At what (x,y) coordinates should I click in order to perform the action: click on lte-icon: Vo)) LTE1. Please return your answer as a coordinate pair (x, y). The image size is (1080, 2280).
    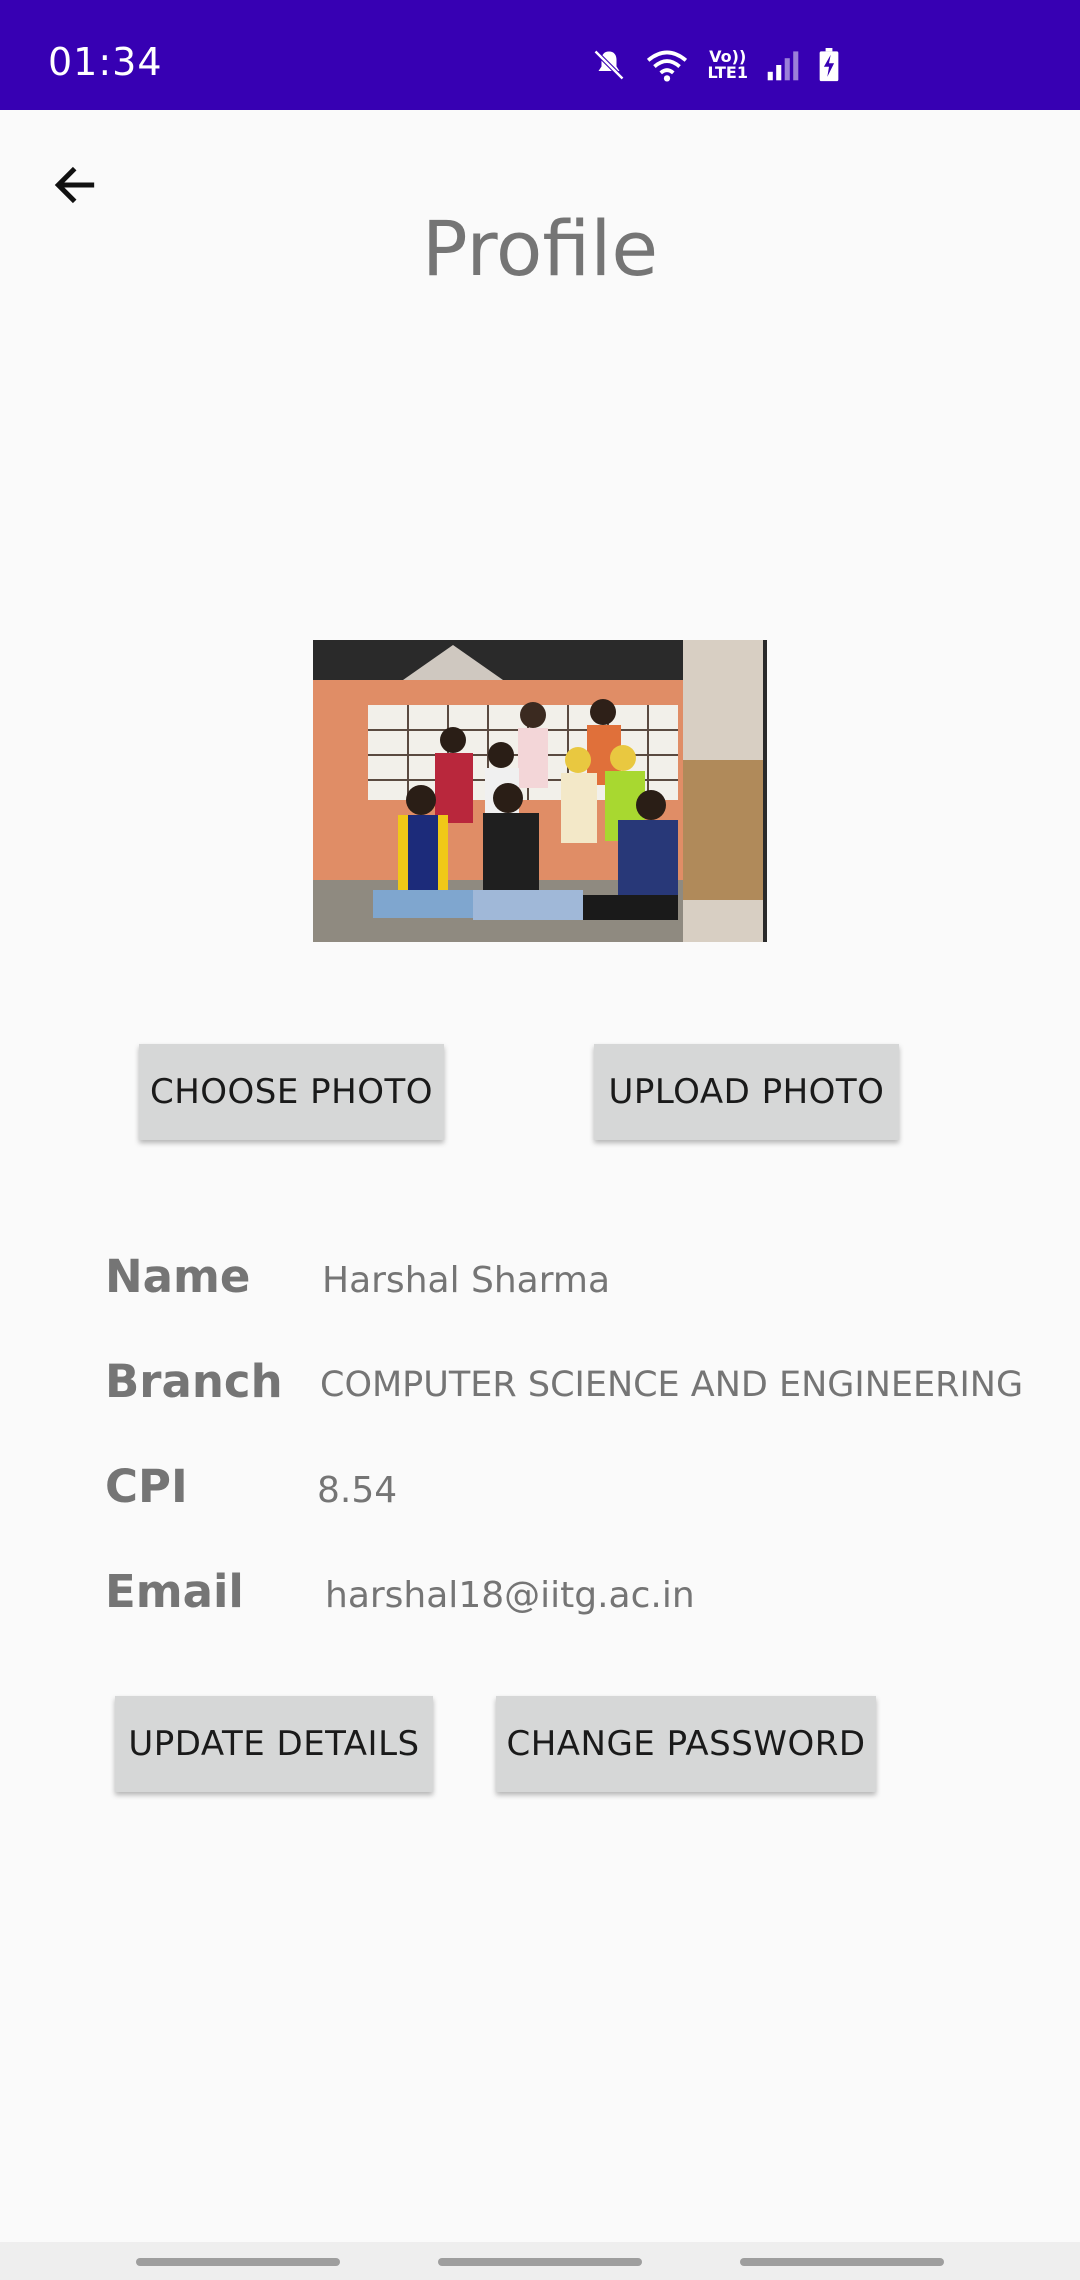
    Looking at the image, I should click on (727, 65).